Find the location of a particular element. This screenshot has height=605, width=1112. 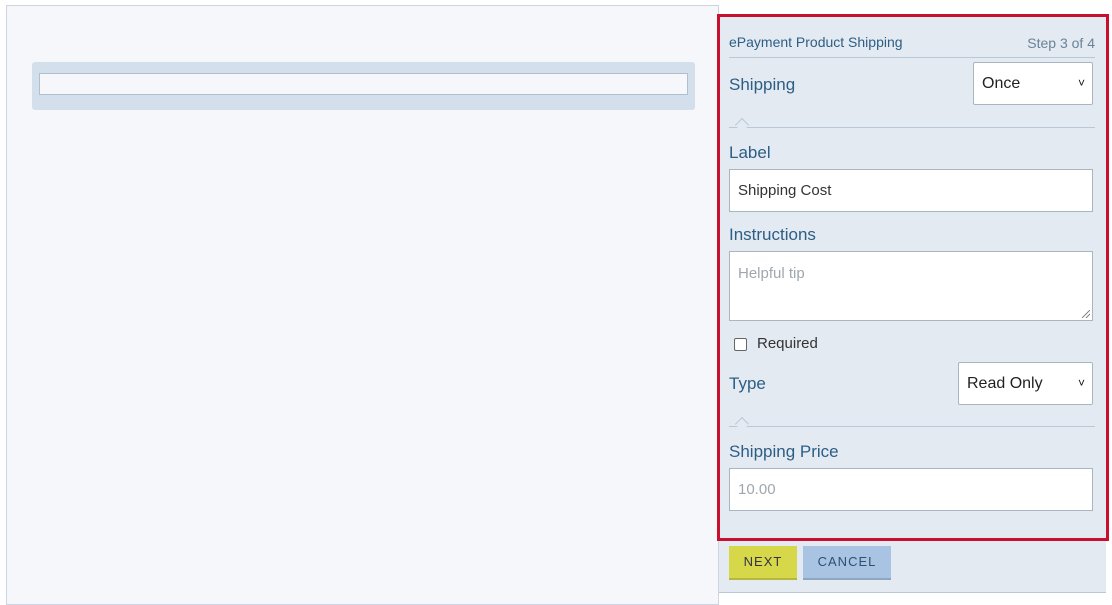

panel-header: ePayment Product Shipping Step 3 of 4 is located at coordinates (912, 46).